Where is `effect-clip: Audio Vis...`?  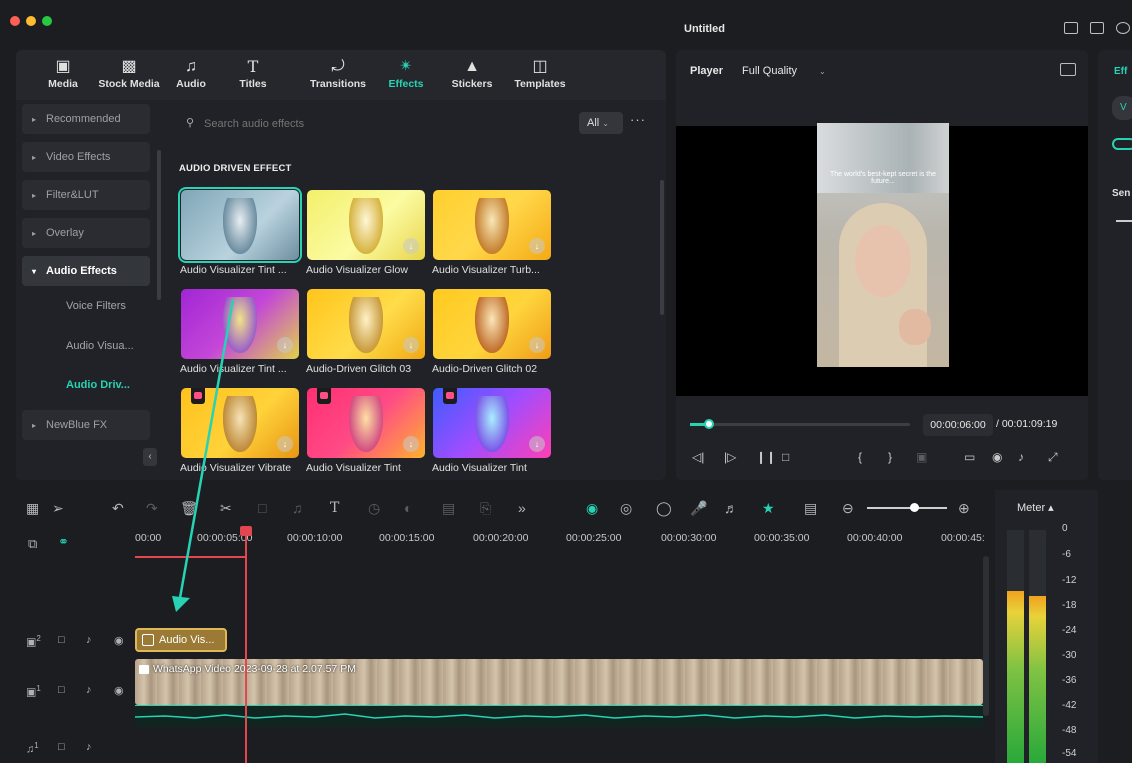
effect-clip: Audio Vis... is located at coordinates (181, 640).